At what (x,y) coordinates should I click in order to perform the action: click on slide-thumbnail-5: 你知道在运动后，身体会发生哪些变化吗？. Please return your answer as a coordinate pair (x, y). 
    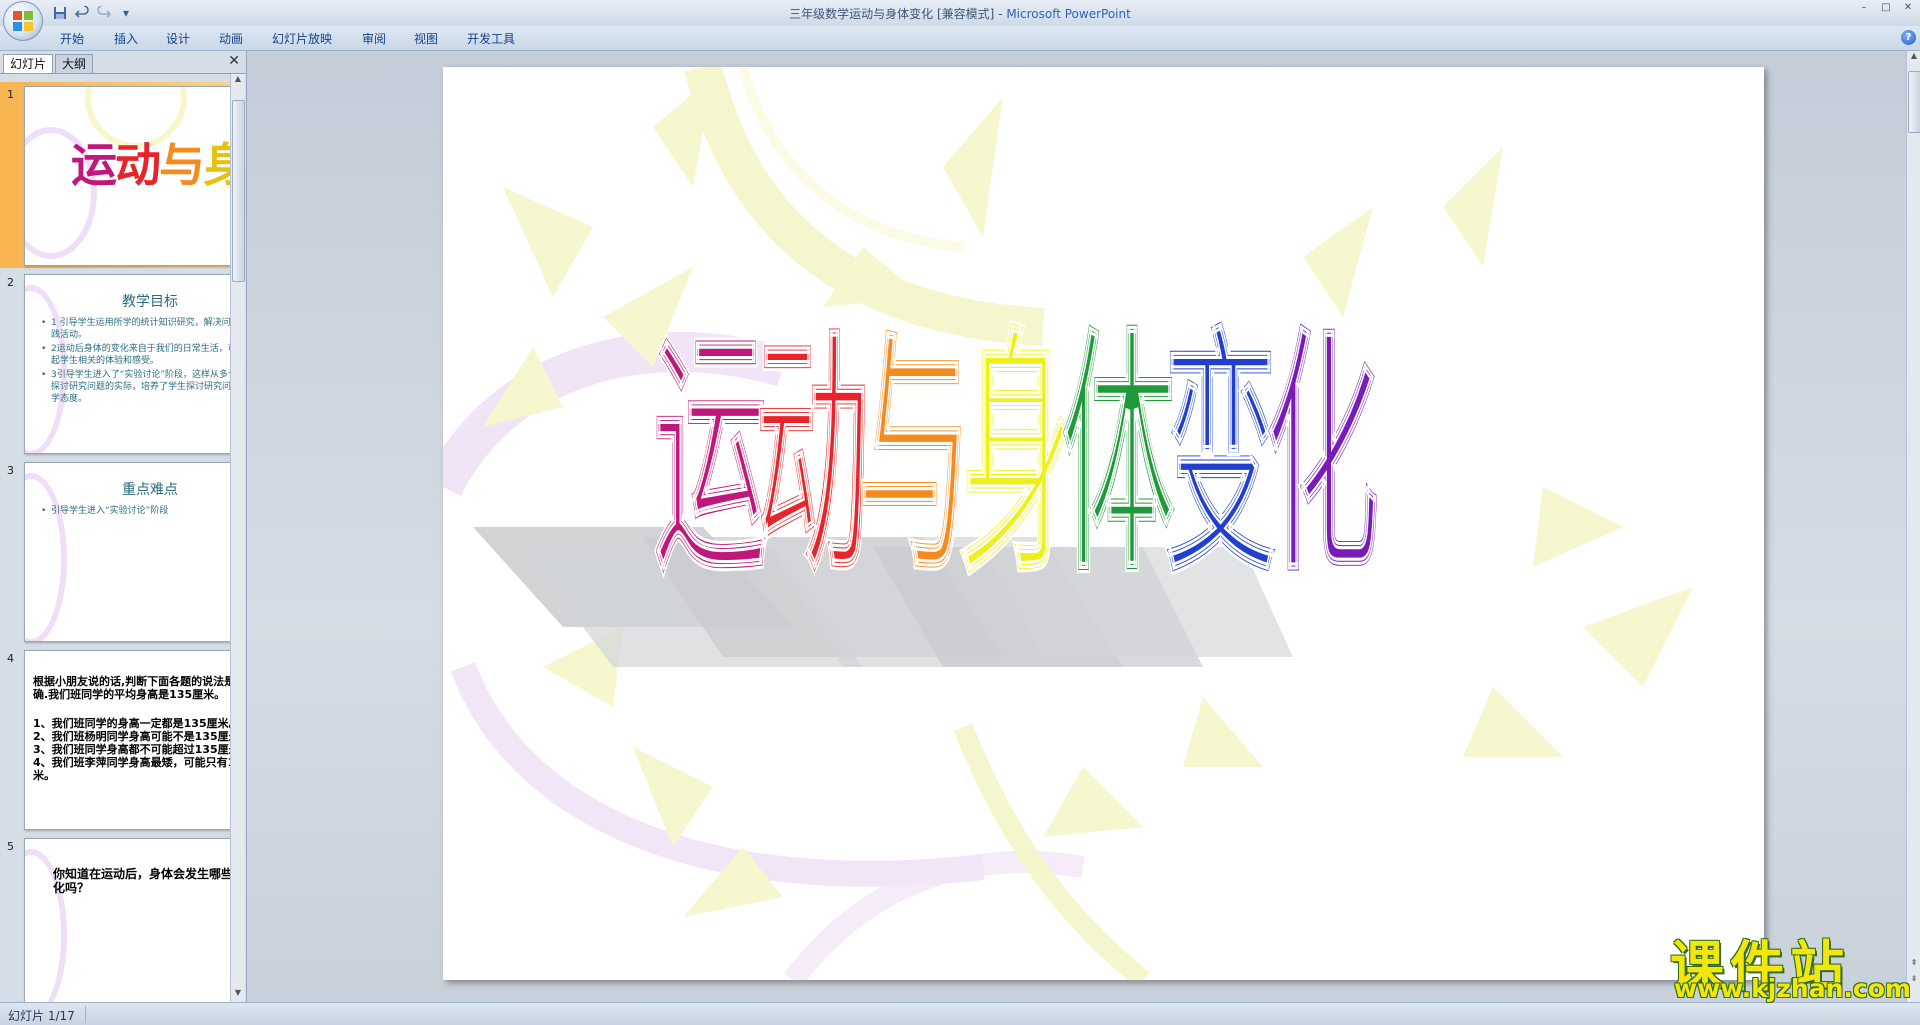
    Looking at the image, I should click on (127, 920).